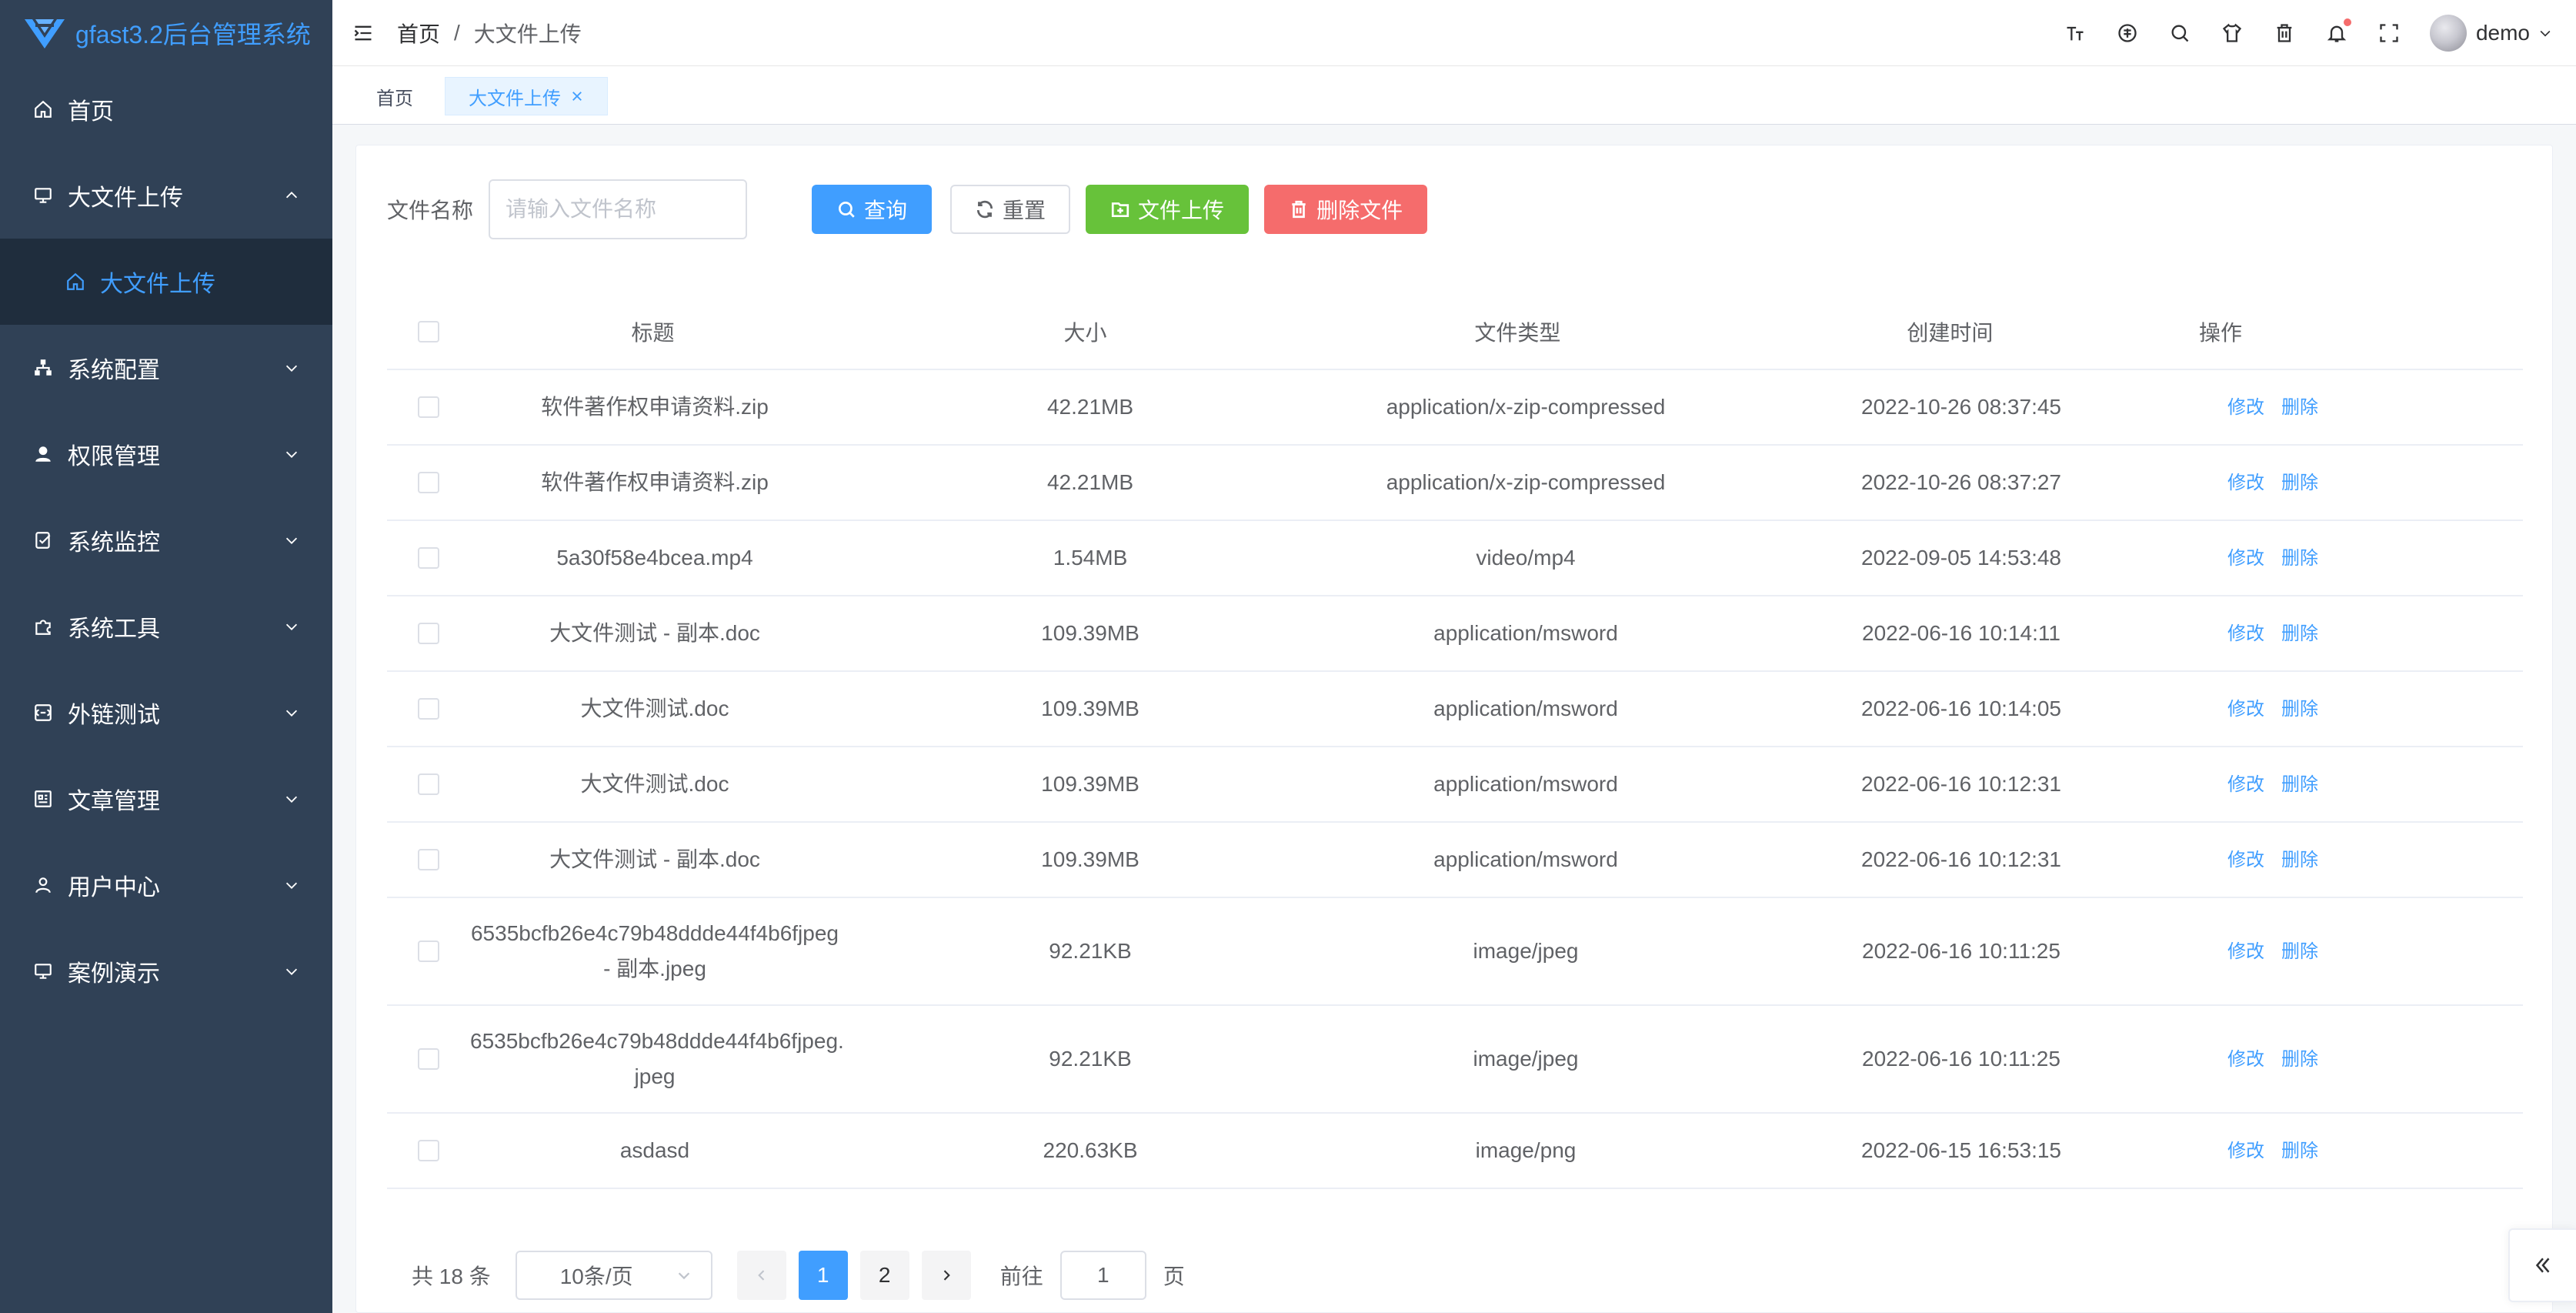 This screenshot has width=2576, height=1313. What do you see at coordinates (1168, 209) in the screenshot?
I see `upload-button: 文件上传` at bounding box center [1168, 209].